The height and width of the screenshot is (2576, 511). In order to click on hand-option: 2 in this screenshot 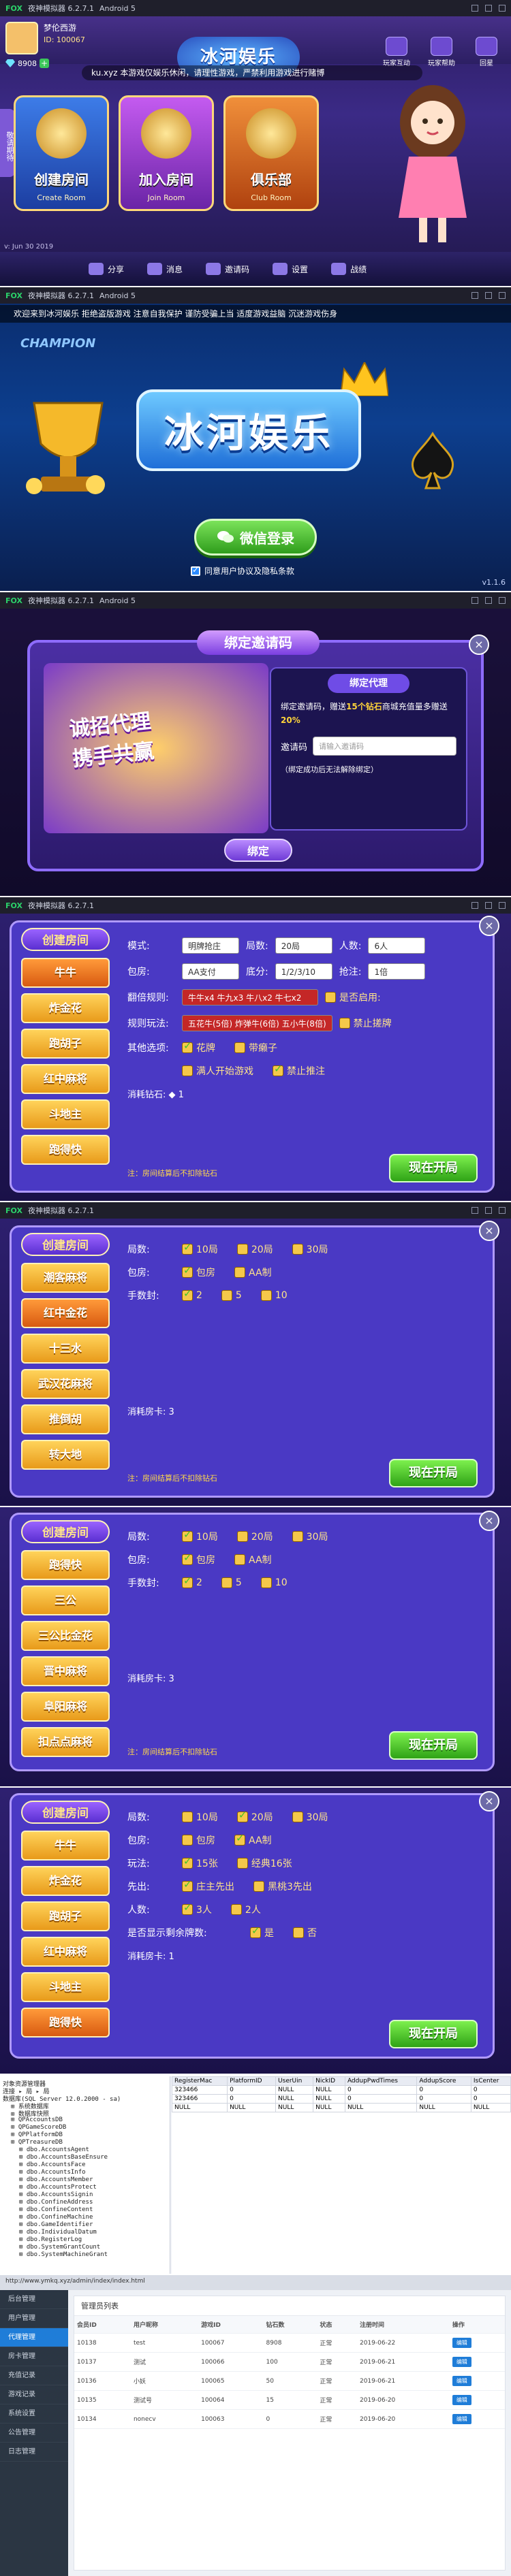, I will do `click(192, 1294)`.